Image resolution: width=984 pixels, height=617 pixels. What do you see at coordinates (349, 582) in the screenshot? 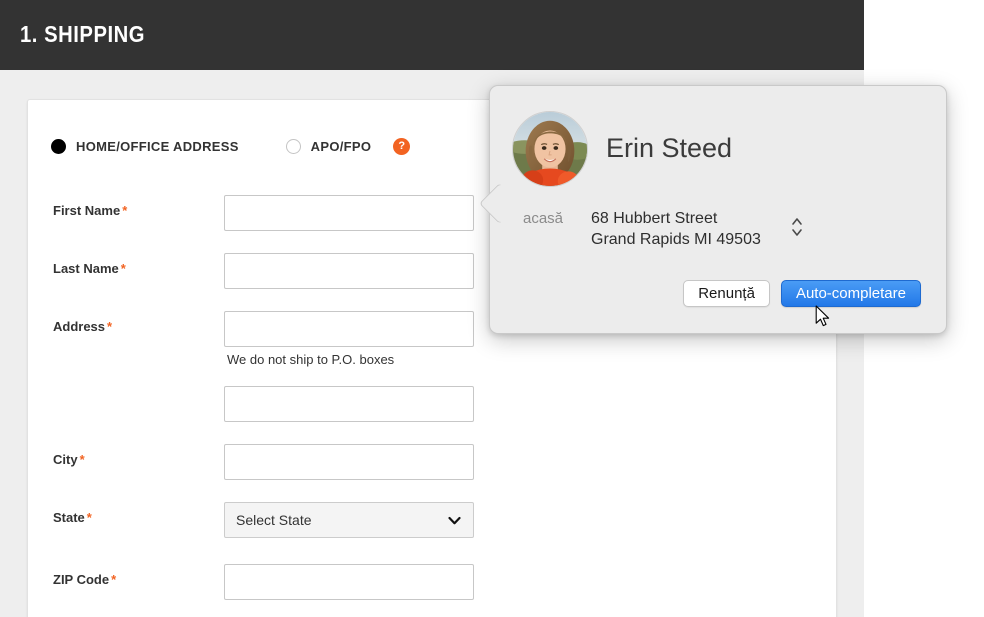
I see `input-zip-code` at bounding box center [349, 582].